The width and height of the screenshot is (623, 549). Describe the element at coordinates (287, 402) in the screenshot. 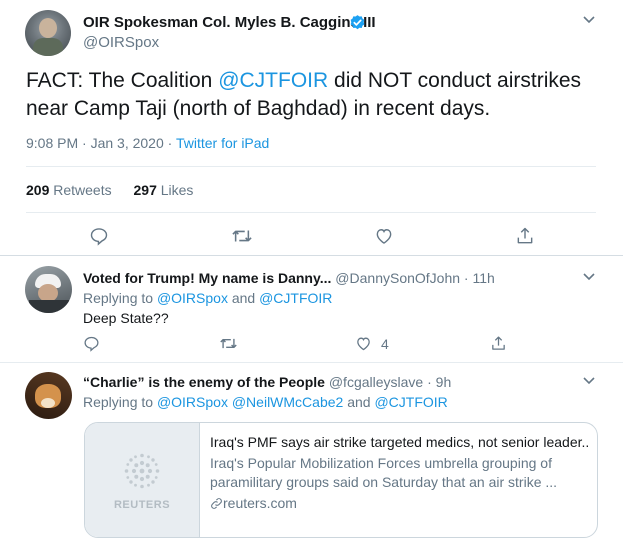

I see `replying-mention: @NeilWMcCabe2` at that location.